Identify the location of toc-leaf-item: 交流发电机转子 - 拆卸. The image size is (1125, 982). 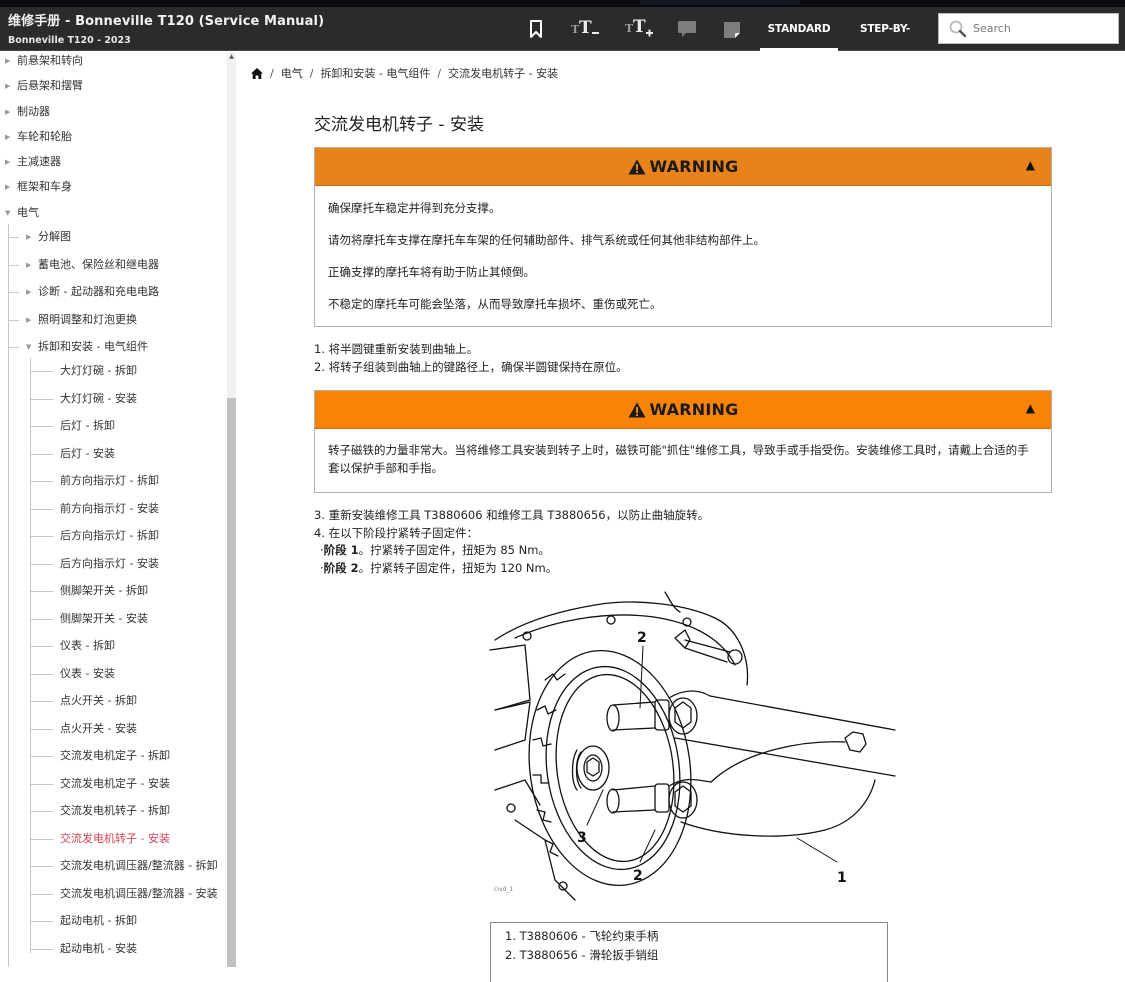
(115, 811).